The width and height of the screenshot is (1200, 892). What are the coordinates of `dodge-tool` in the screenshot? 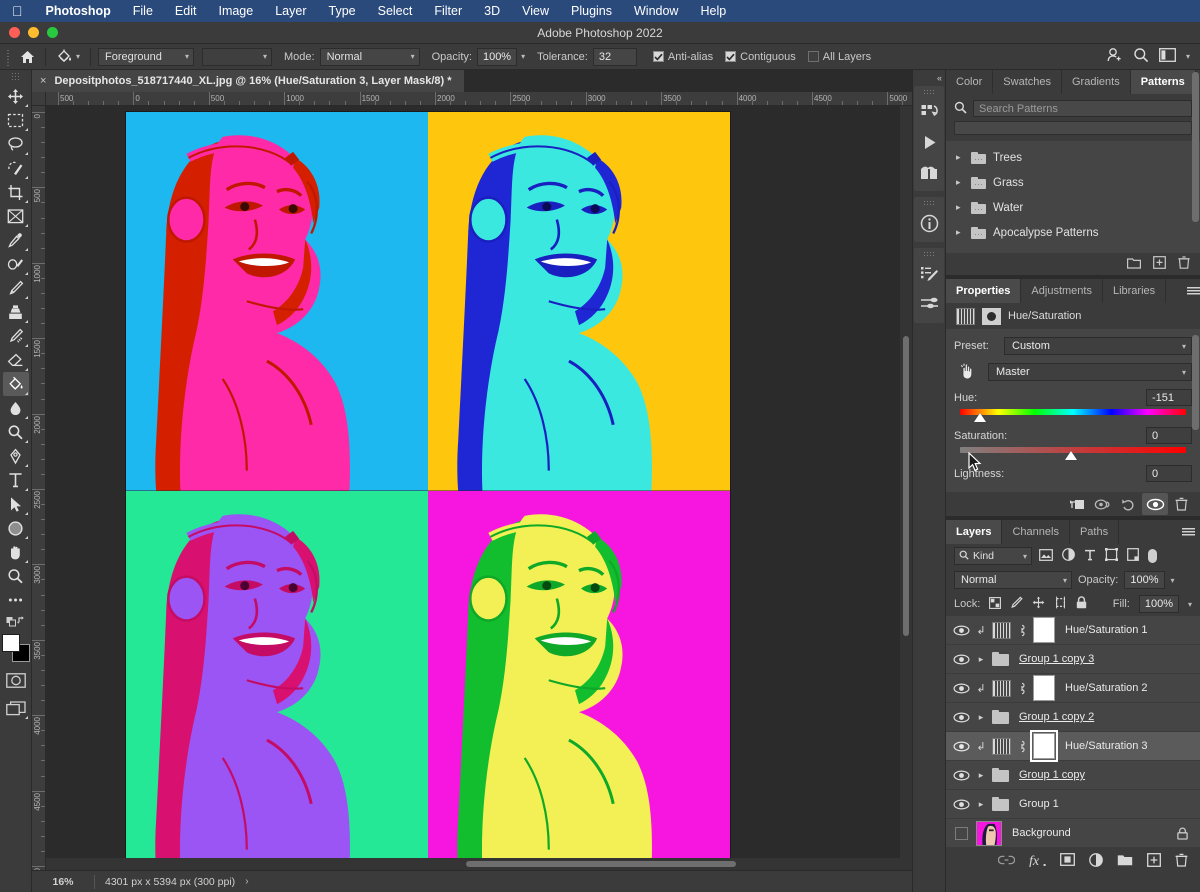 It's located at (16, 432).